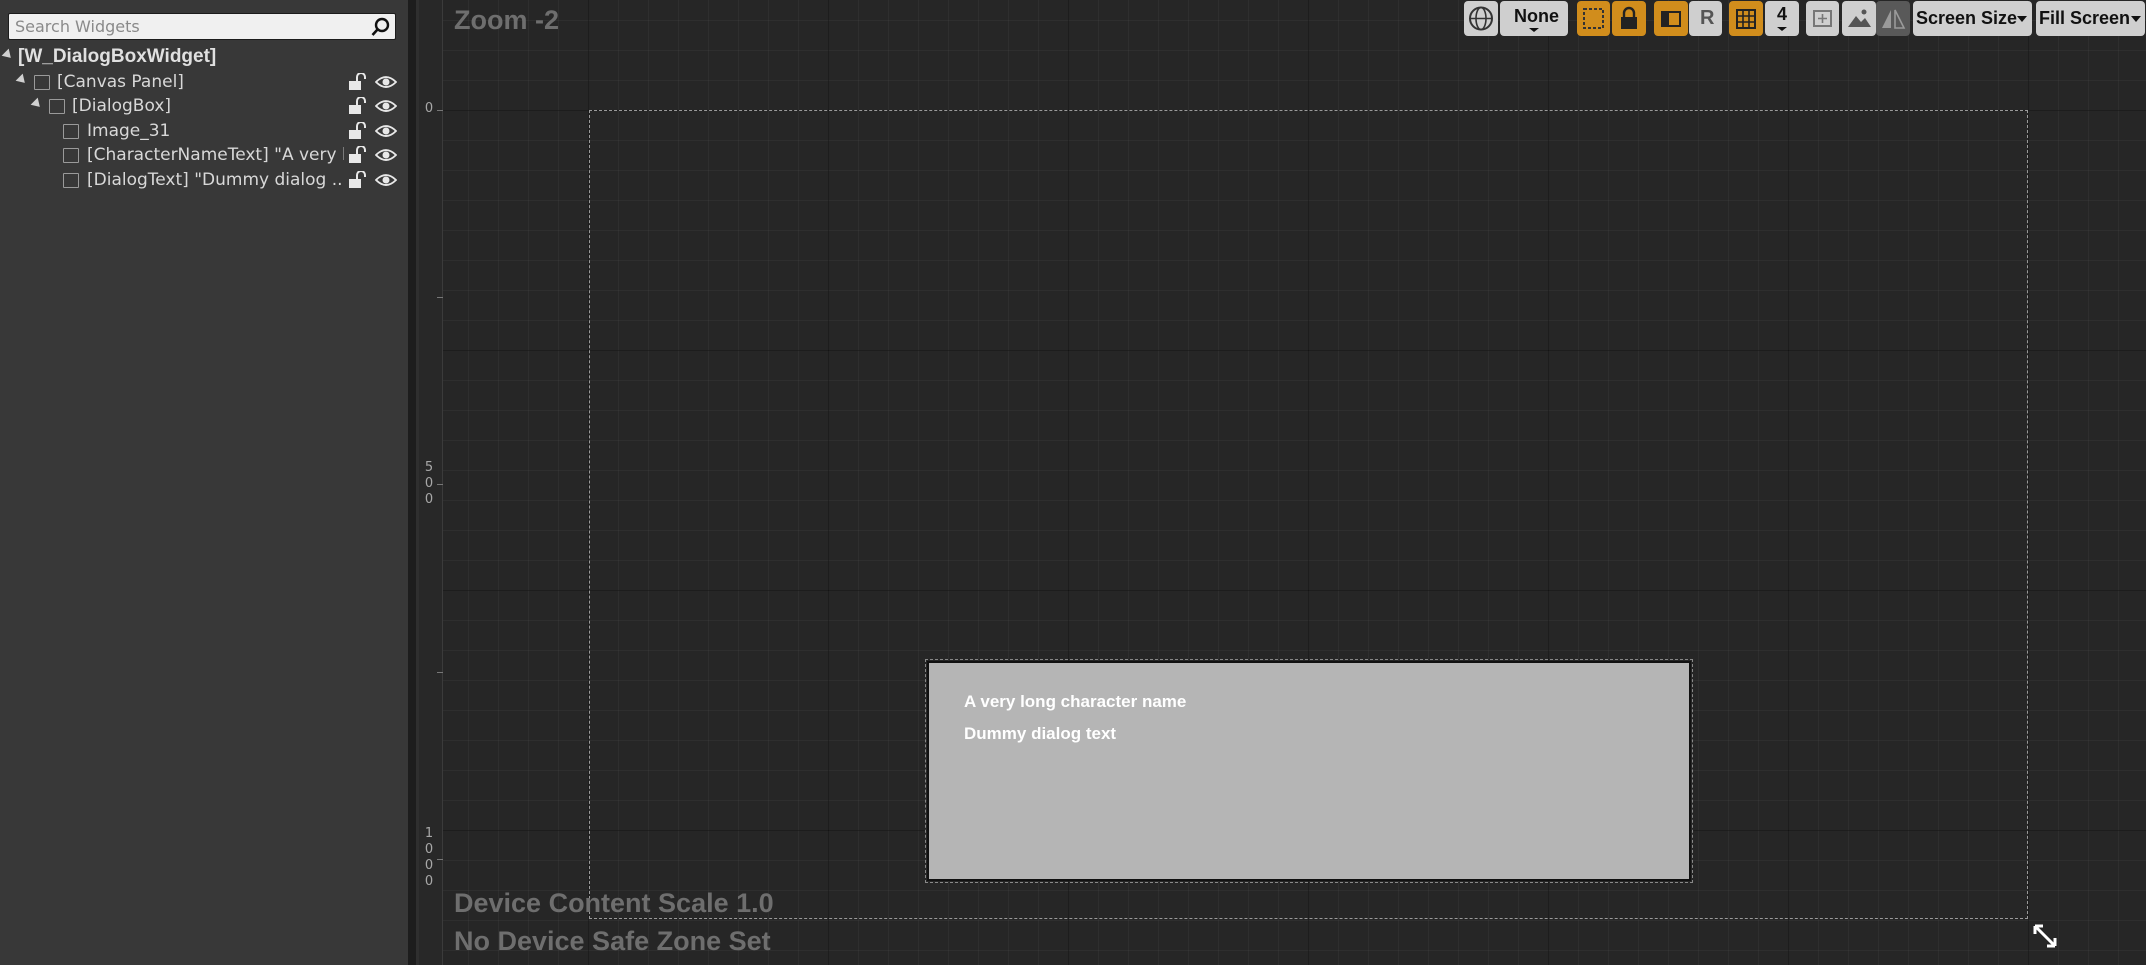 This screenshot has height=965, width=2146. What do you see at coordinates (614, 903) in the screenshot?
I see `device-content-scale-label: Device Content Scale 1.0` at bounding box center [614, 903].